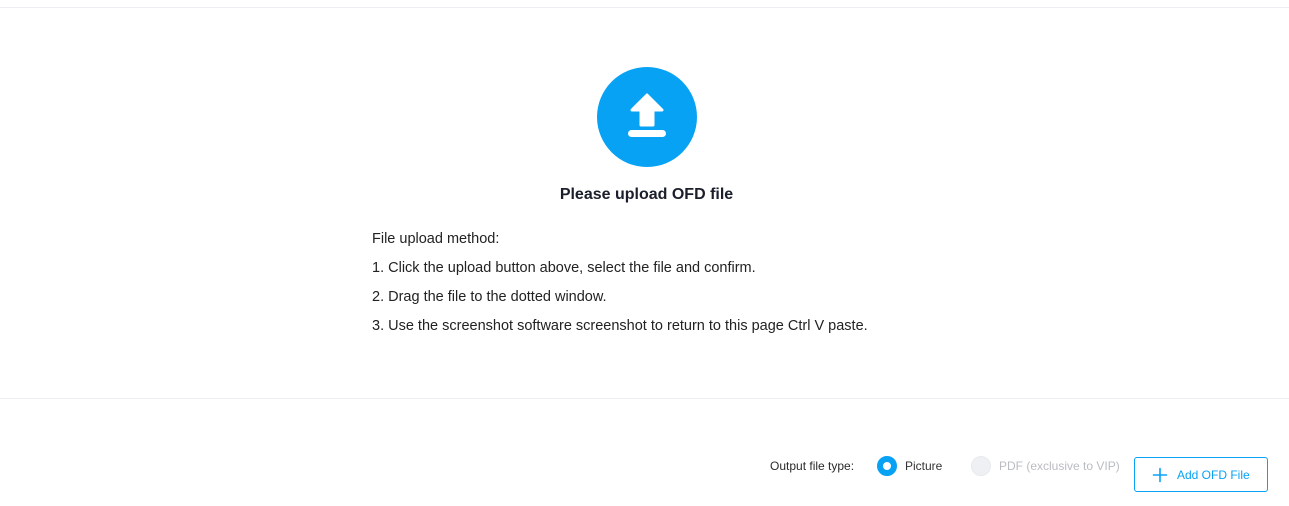 This screenshot has height=506, width=1289. I want to click on instruction-step: 2. Drag the file to the dotted window., so click(489, 297).